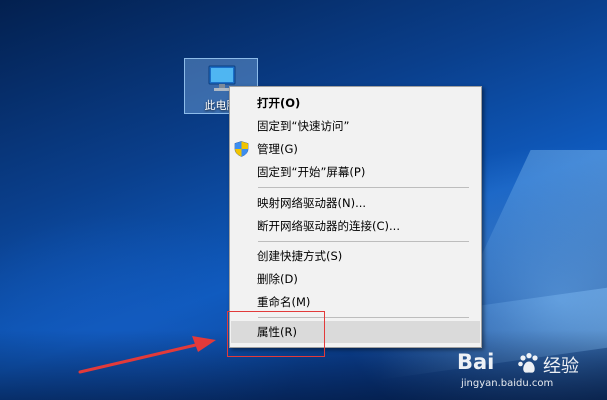 The height and width of the screenshot is (400, 607). What do you see at coordinates (147, 355) in the screenshot?
I see `annotation-arrow-icon` at bounding box center [147, 355].